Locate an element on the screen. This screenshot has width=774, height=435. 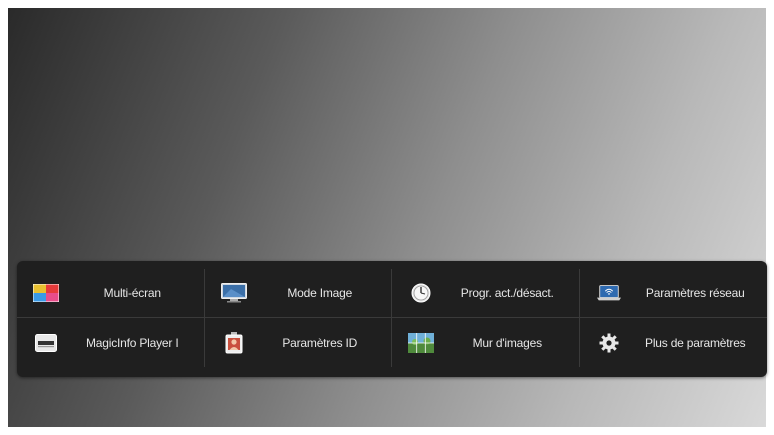
video-wall-icon is located at coordinates (421, 342).